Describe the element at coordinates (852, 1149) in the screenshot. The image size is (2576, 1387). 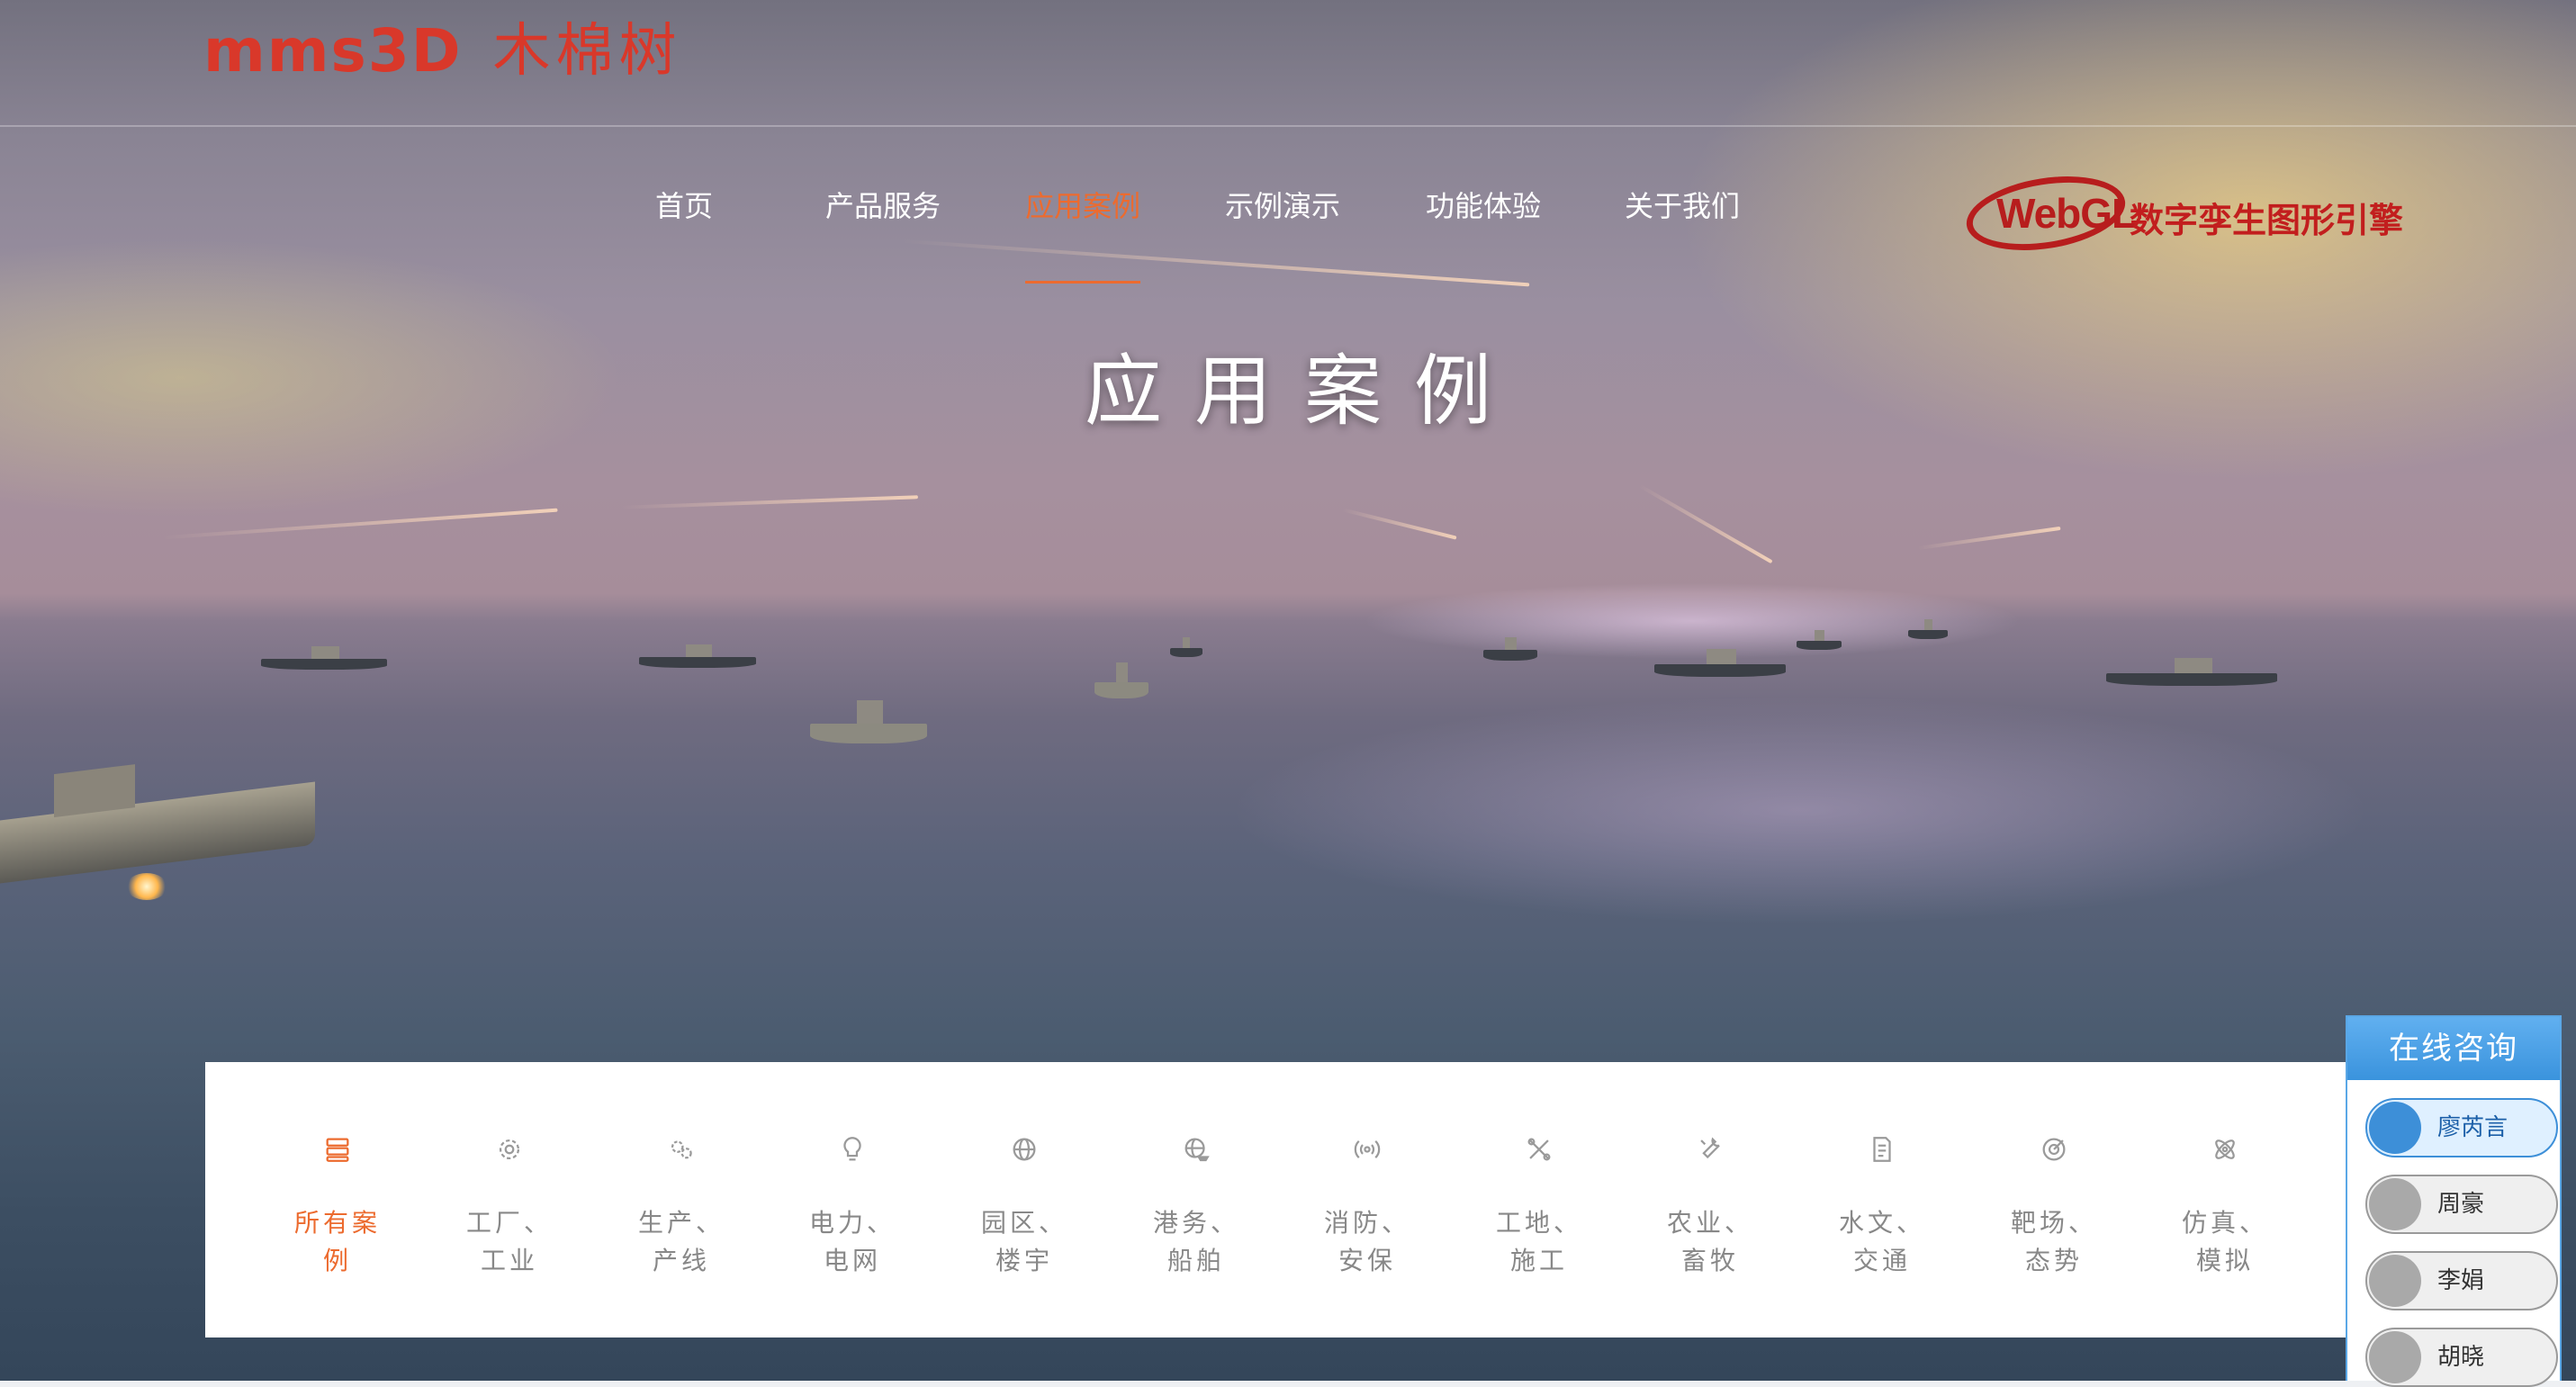
I see `lightbulb-icon` at that location.